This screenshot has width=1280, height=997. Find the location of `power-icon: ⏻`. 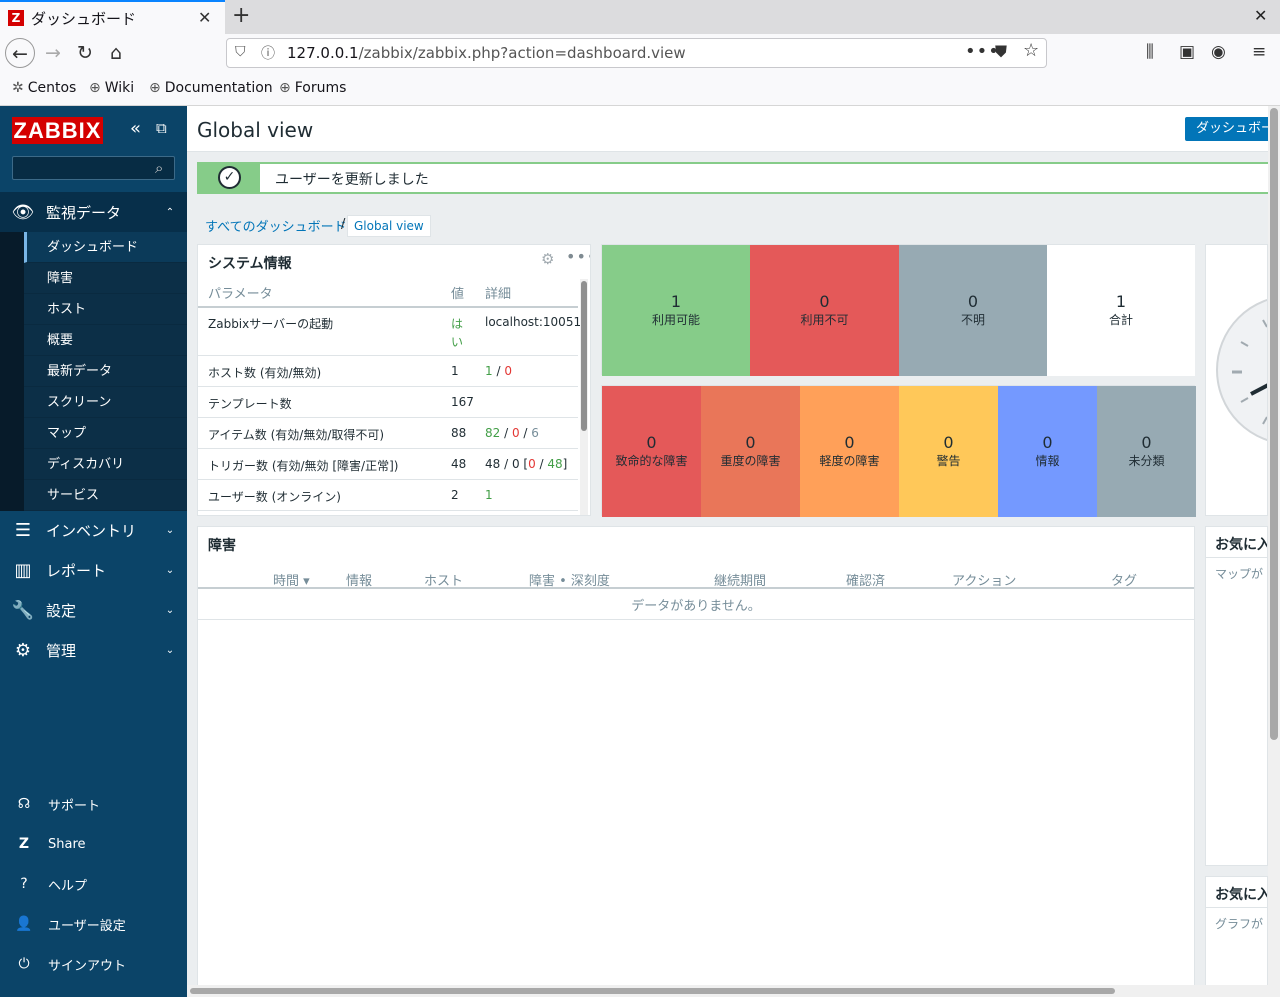

power-icon: ⏻ is located at coordinates (24, 964).